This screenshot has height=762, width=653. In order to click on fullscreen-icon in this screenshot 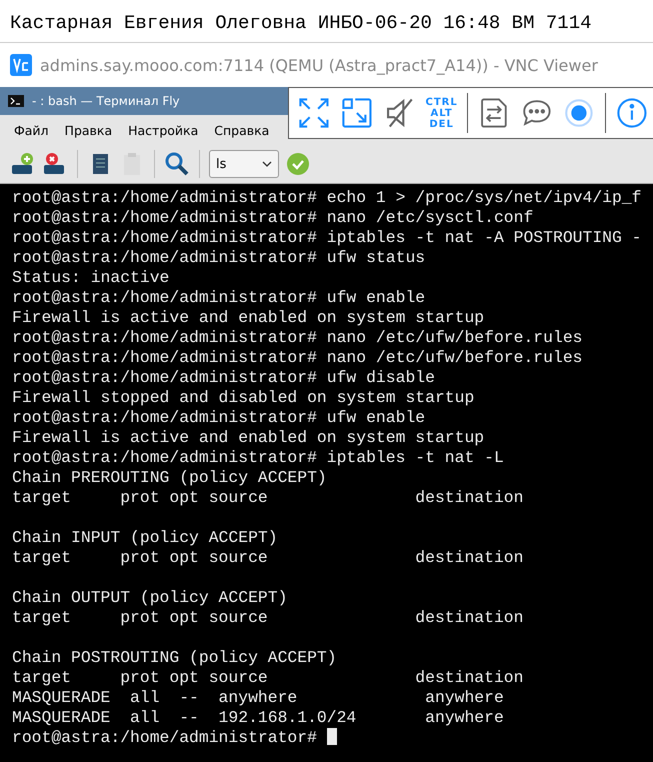, I will do `click(314, 113)`.